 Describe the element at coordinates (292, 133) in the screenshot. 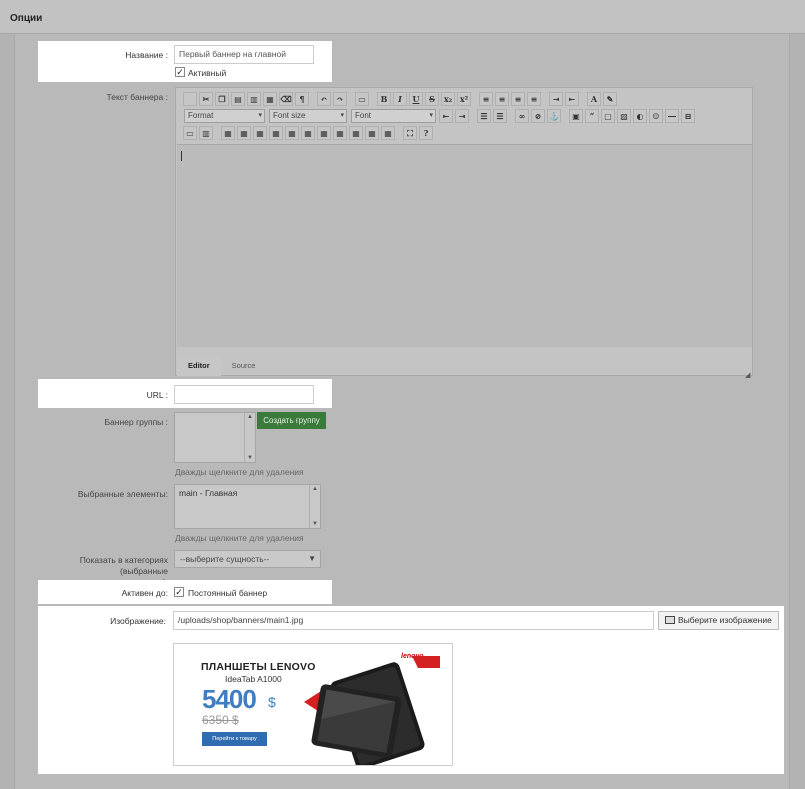

I see `row-after-icon: ▦` at that location.